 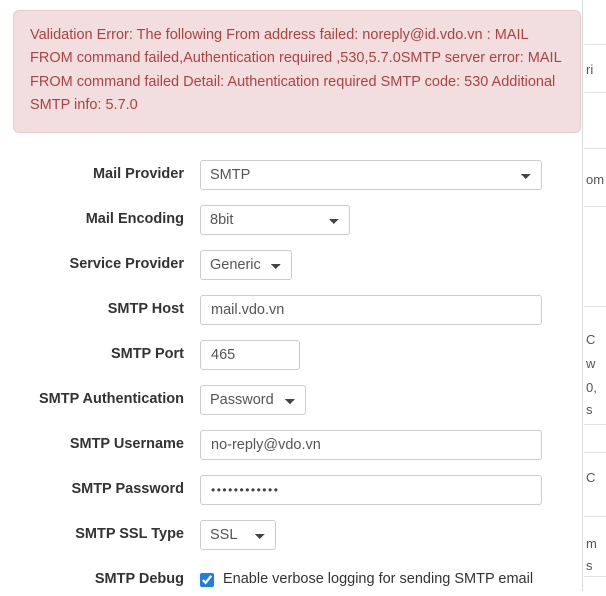 I want to click on control-area-mail-encoding: 8bit, so click(x=403, y=219).